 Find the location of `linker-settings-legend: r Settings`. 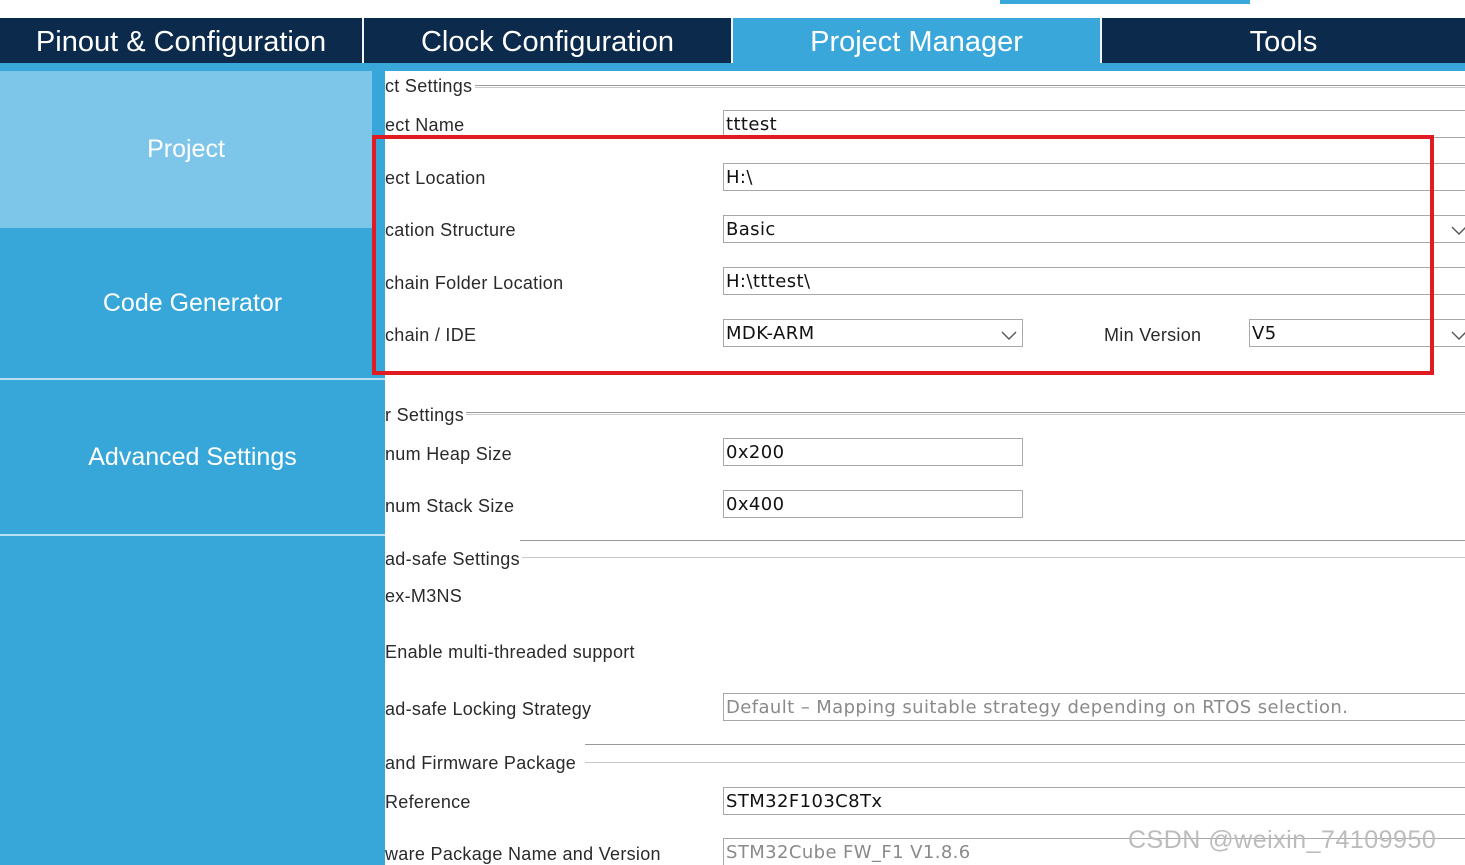

linker-settings-legend: r Settings is located at coordinates (426, 415).